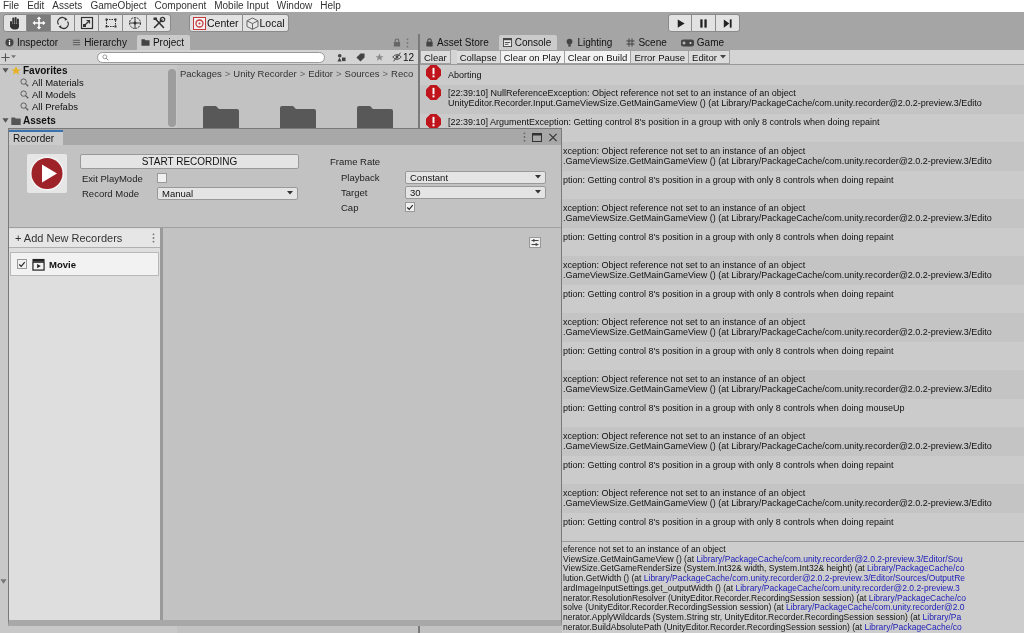  What do you see at coordinates (590, 42) in the screenshot?
I see `panel-tab: Lighting` at bounding box center [590, 42].